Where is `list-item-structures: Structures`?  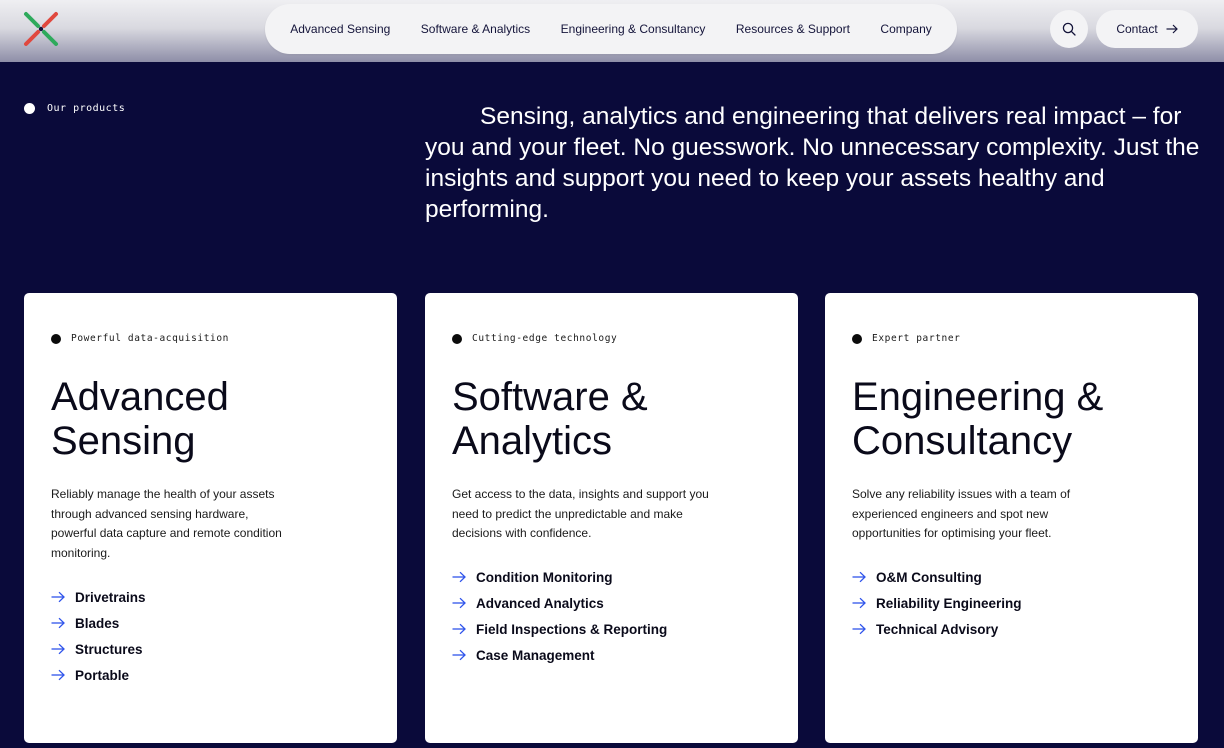 list-item-structures: Structures is located at coordinates (98, 649).